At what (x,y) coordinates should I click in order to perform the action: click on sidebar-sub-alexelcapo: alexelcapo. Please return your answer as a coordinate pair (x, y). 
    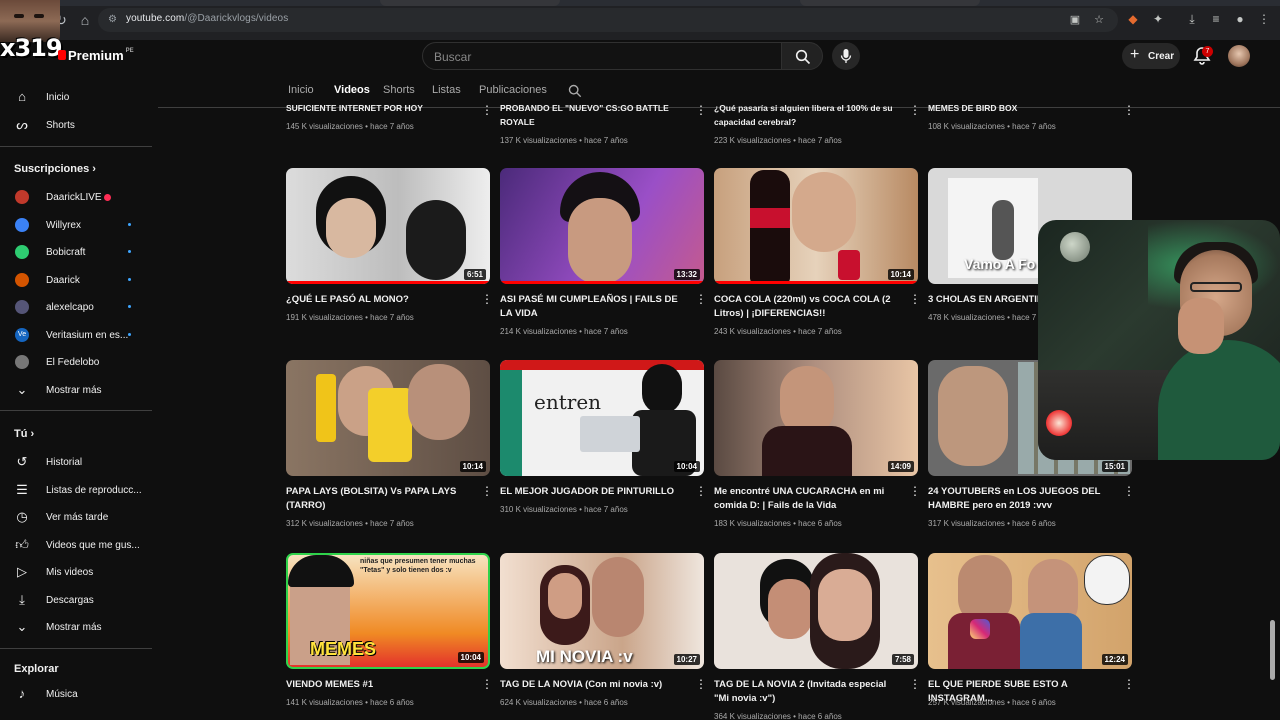
    Looking at the image, I should click on (75, 306).